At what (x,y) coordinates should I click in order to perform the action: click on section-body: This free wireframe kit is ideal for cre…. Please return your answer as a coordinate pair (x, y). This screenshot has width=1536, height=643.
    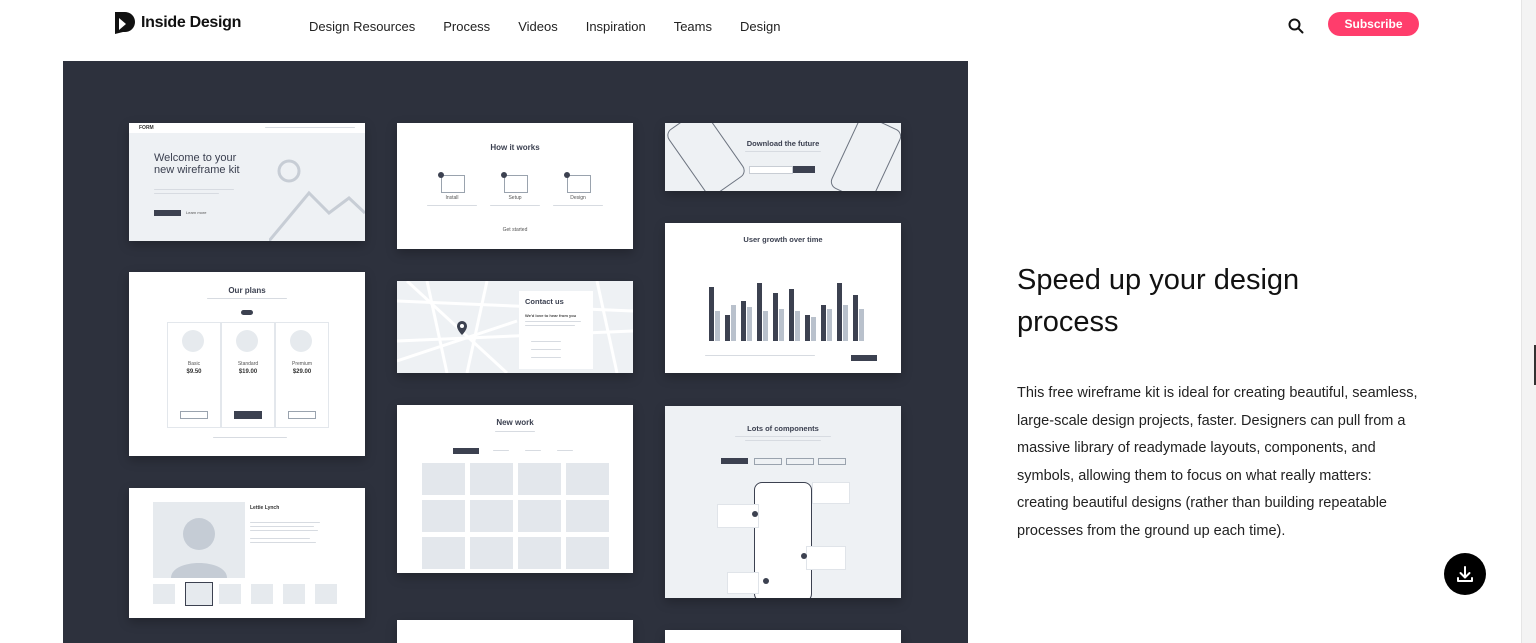
    Looking at the image, I should click on (1217, 462).